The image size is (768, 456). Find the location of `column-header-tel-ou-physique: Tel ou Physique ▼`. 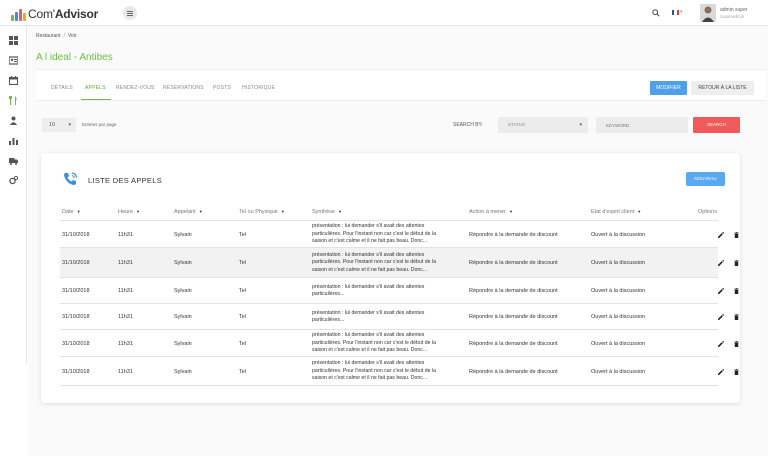

column-header-tel-ou-physique: Tel ou Physique ▼ is located at coordinates (262, 212).